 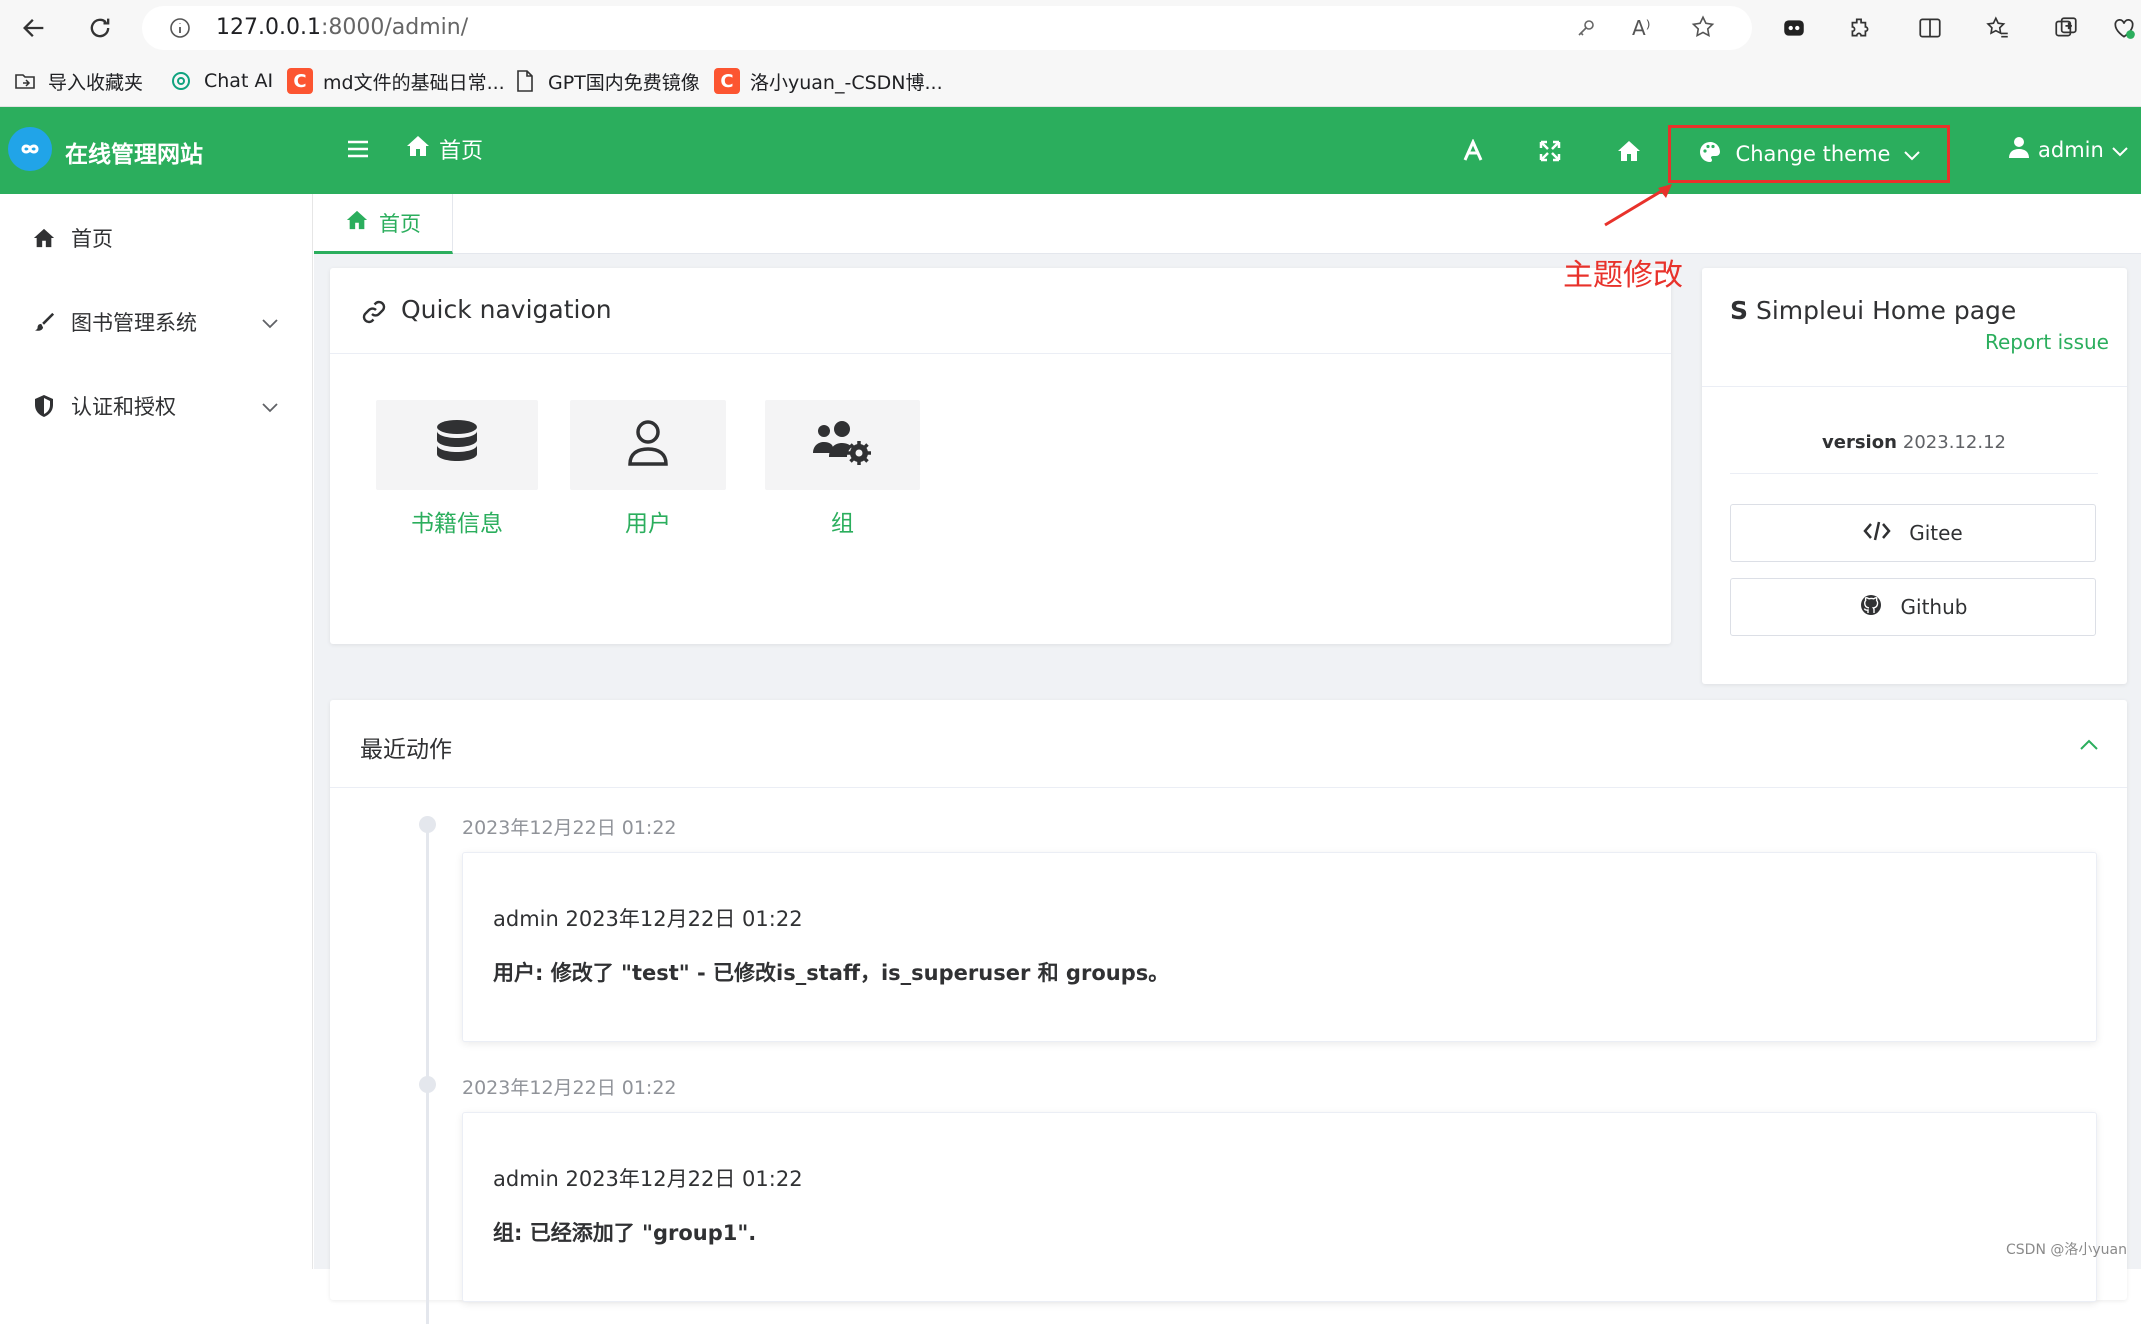 I want to click on entry-message: 组: 已经添加了 "group1"., so click(x=624, y=1232).